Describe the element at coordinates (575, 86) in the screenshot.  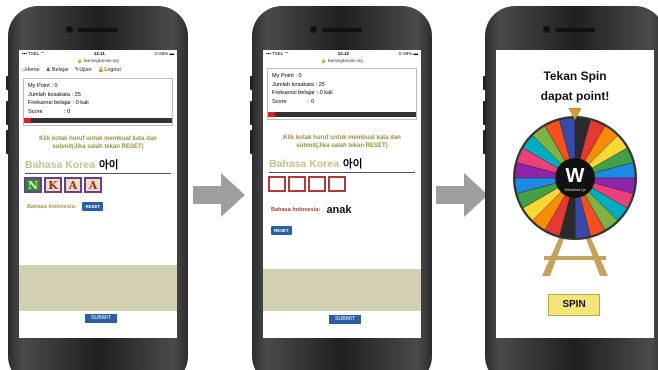
I see `spin-title: Tekan Spin dapat point!` at that location.